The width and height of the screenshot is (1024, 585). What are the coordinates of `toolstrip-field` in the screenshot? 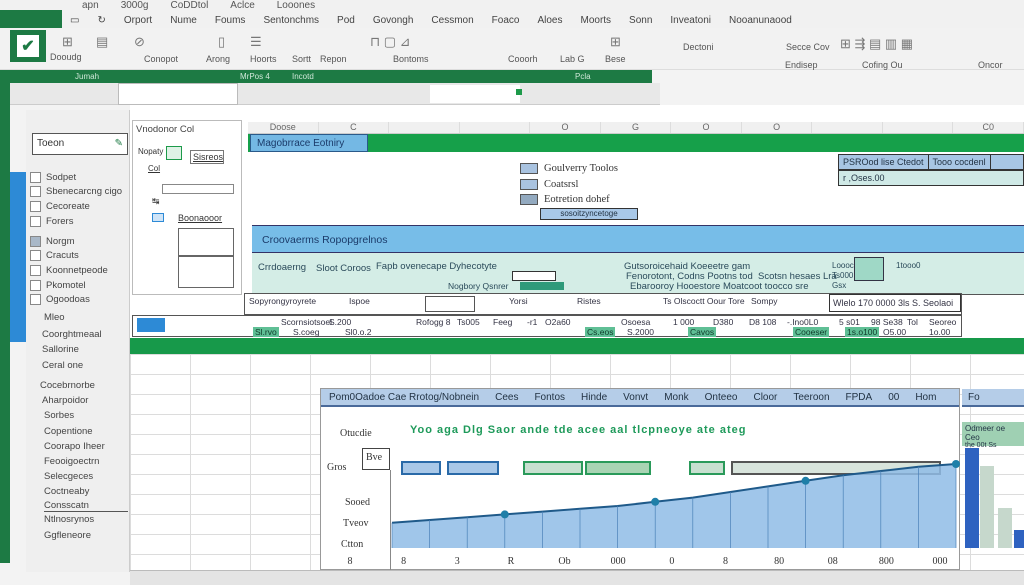 It's located at (475, 94).